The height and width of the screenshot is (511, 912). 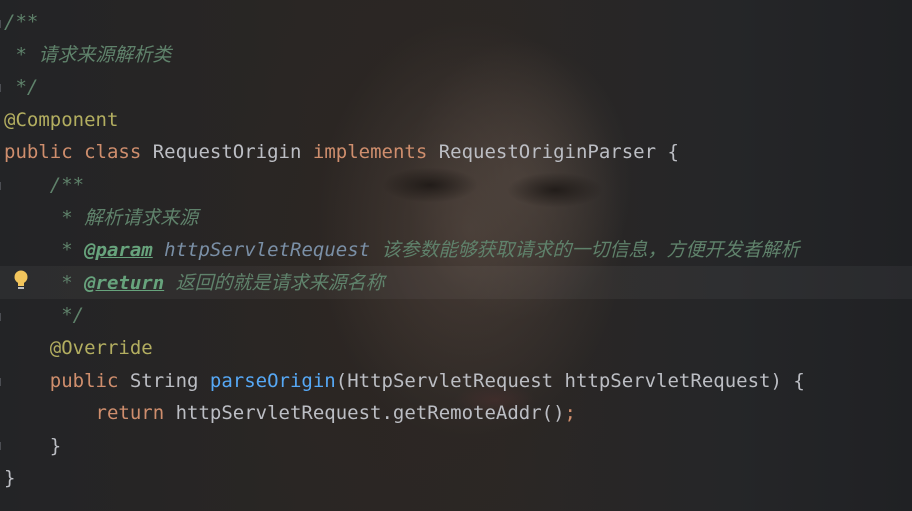 I want to click on code-token: implements, so click(x=375, y=152).